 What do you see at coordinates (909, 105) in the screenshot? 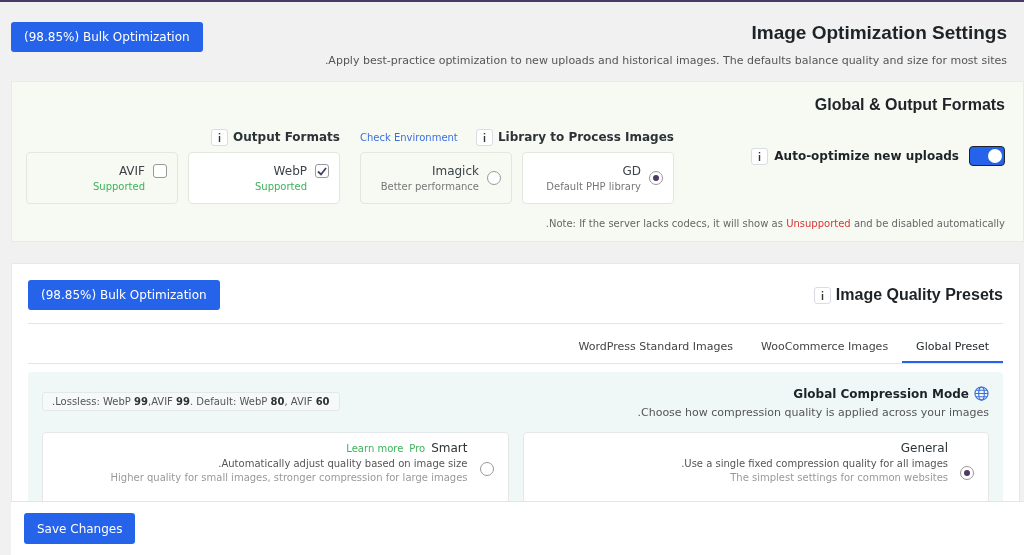
I see `panel-title: Global & Output Formats` at bounding box center [909, 105].